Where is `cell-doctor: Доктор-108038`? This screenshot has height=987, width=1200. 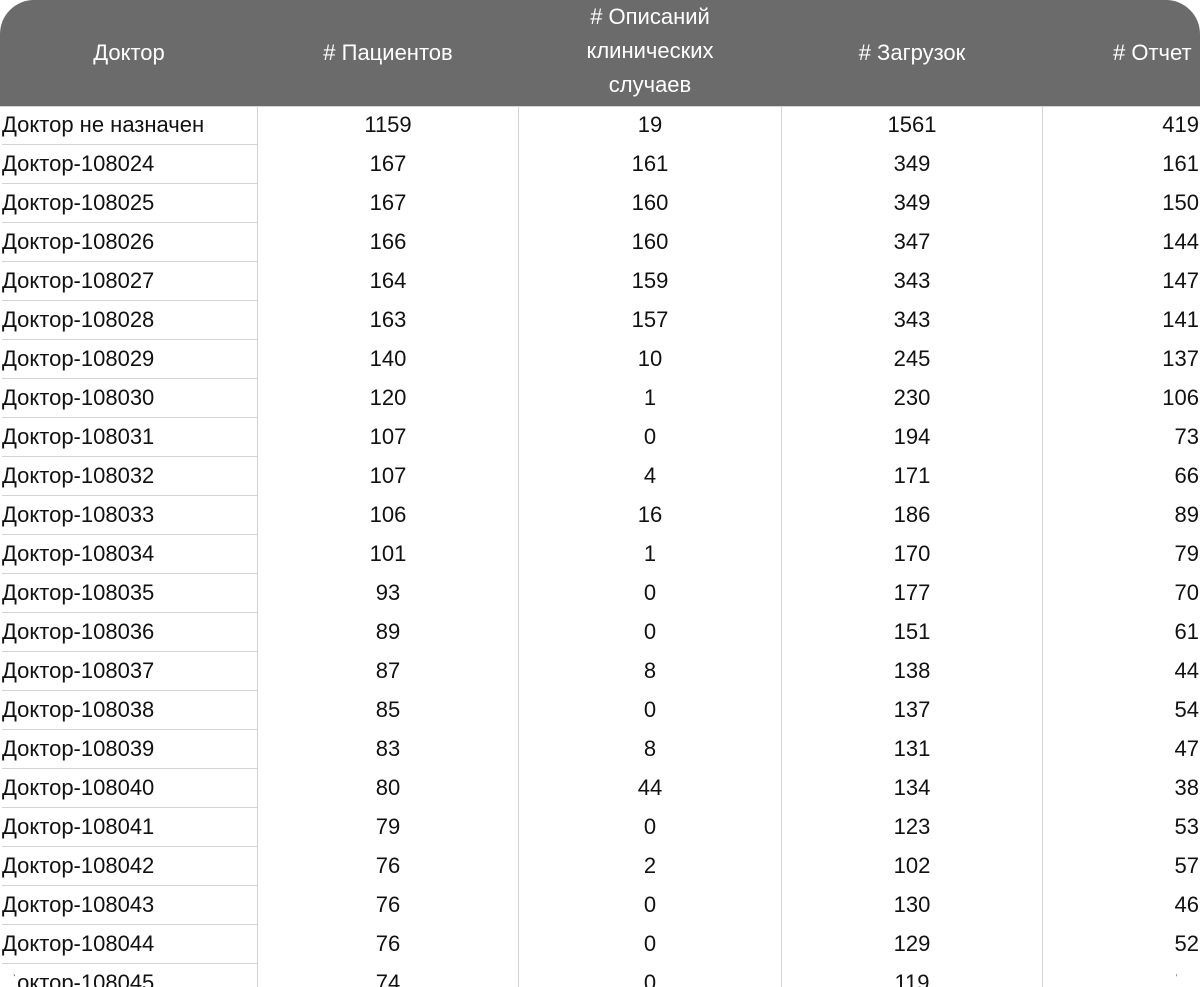 cell-doctor: Доктор-108038 is located at coordinates (129, 710).